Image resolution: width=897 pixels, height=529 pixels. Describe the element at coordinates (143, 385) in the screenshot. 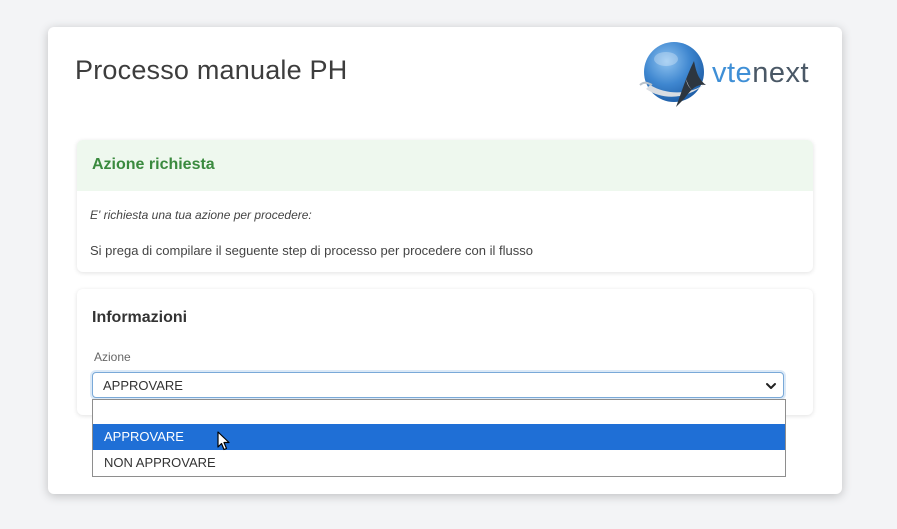

I see `azione-select-value: APPROVARE` at that location.